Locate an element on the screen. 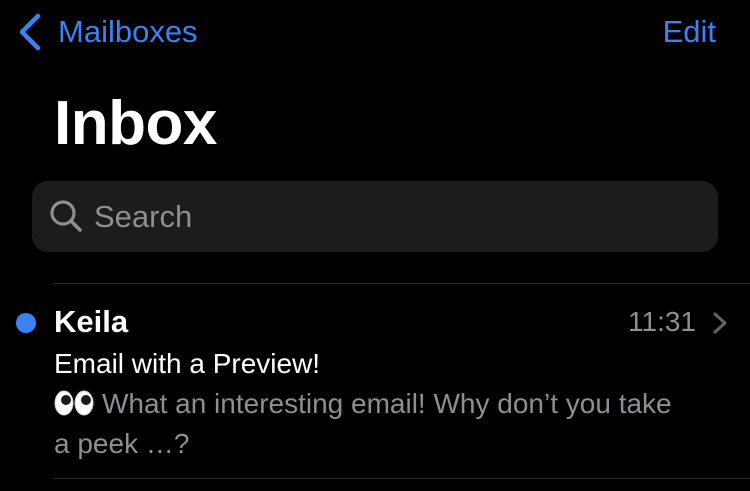 The height and width of the screenshot is (491, 750). chevron-right-icon is located at coordinates (720, 323).